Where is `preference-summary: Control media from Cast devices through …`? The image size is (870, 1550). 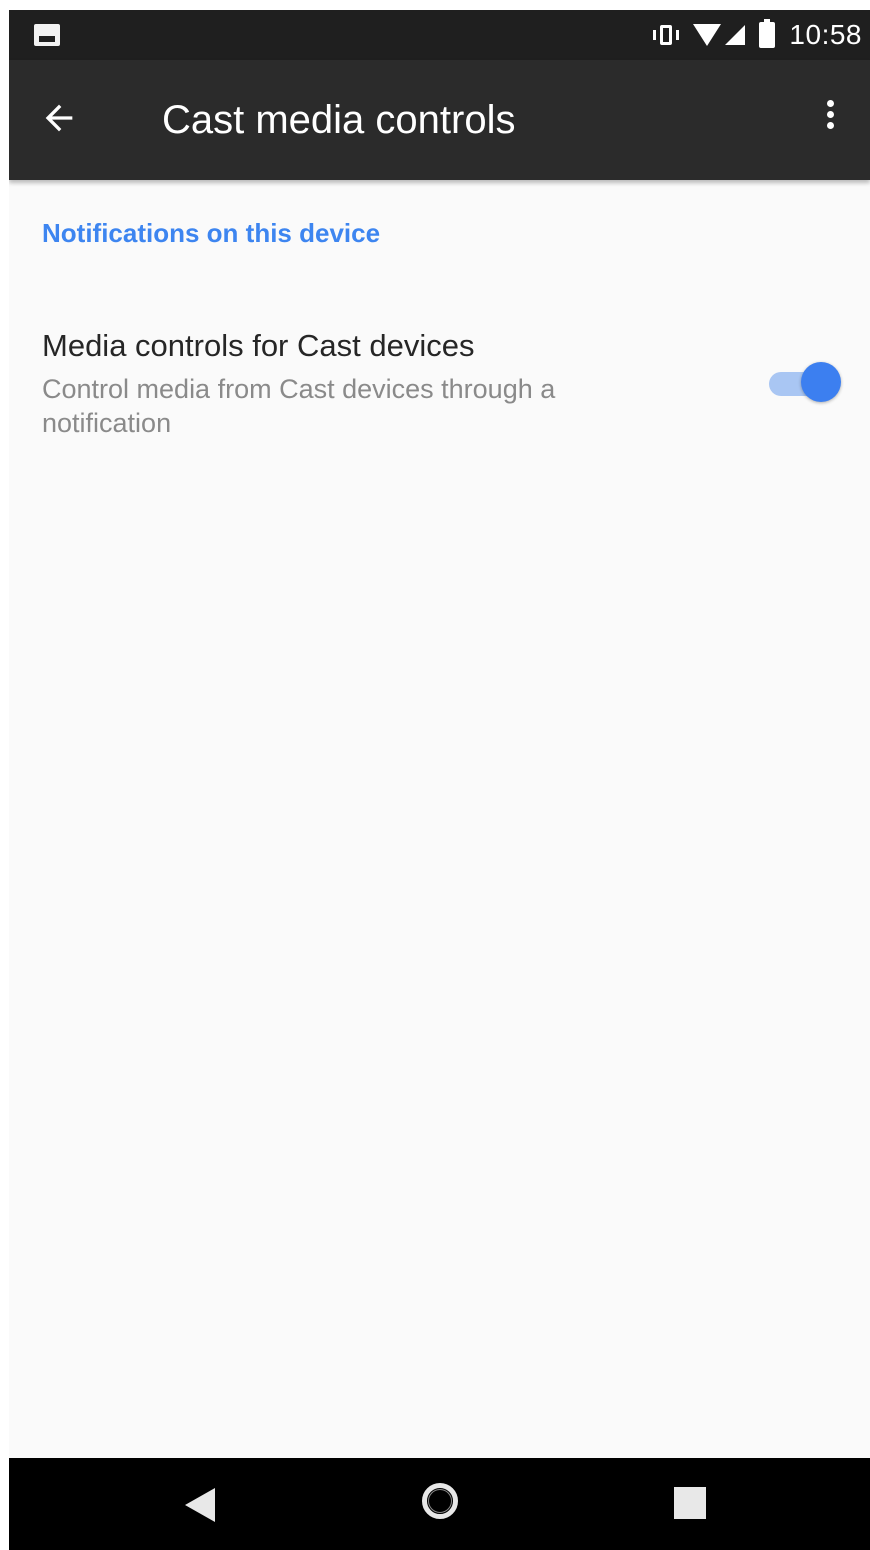
preference-summary: Control media from Cast devices through … is located at coordinates (299, 406).